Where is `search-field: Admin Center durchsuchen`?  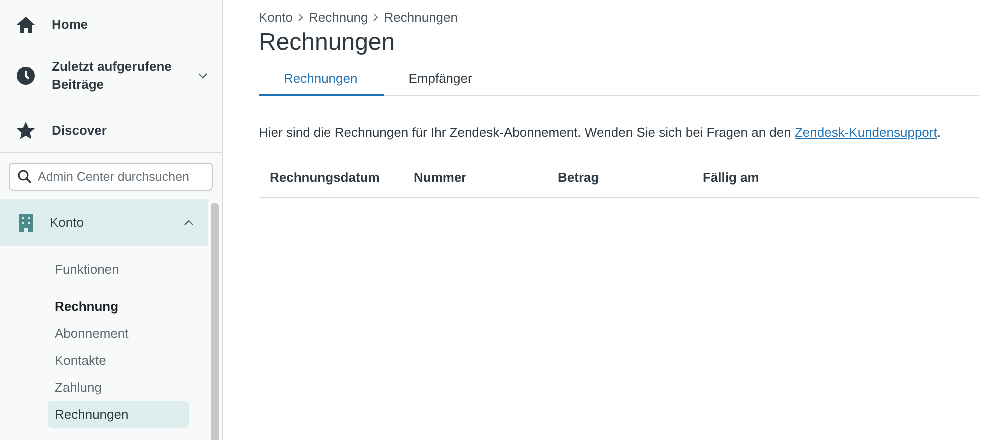
search-field: Admin Center durchsuchen is located at coordinates (111, 177).